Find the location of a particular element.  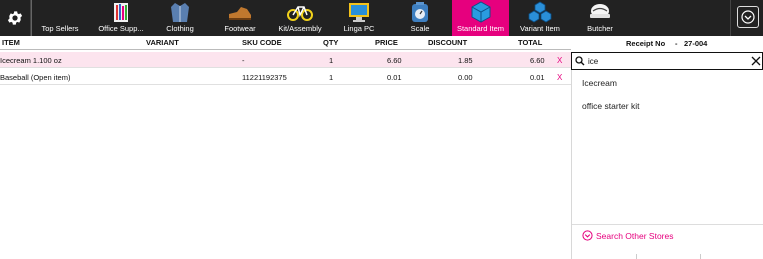

category-clothing: Clothing is located at coordinates (180, 18).